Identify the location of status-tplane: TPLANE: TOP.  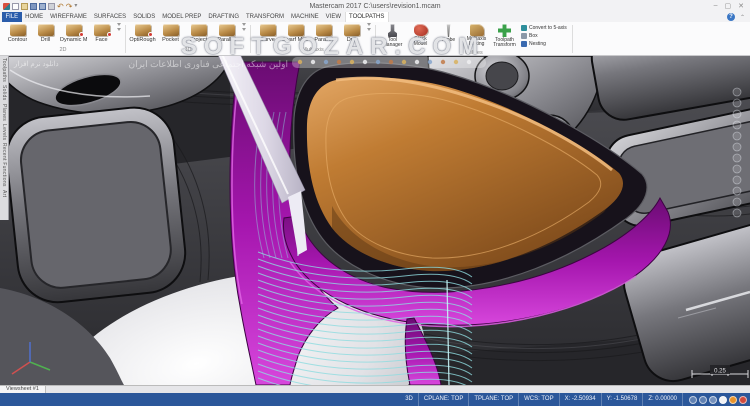
(494, 399).